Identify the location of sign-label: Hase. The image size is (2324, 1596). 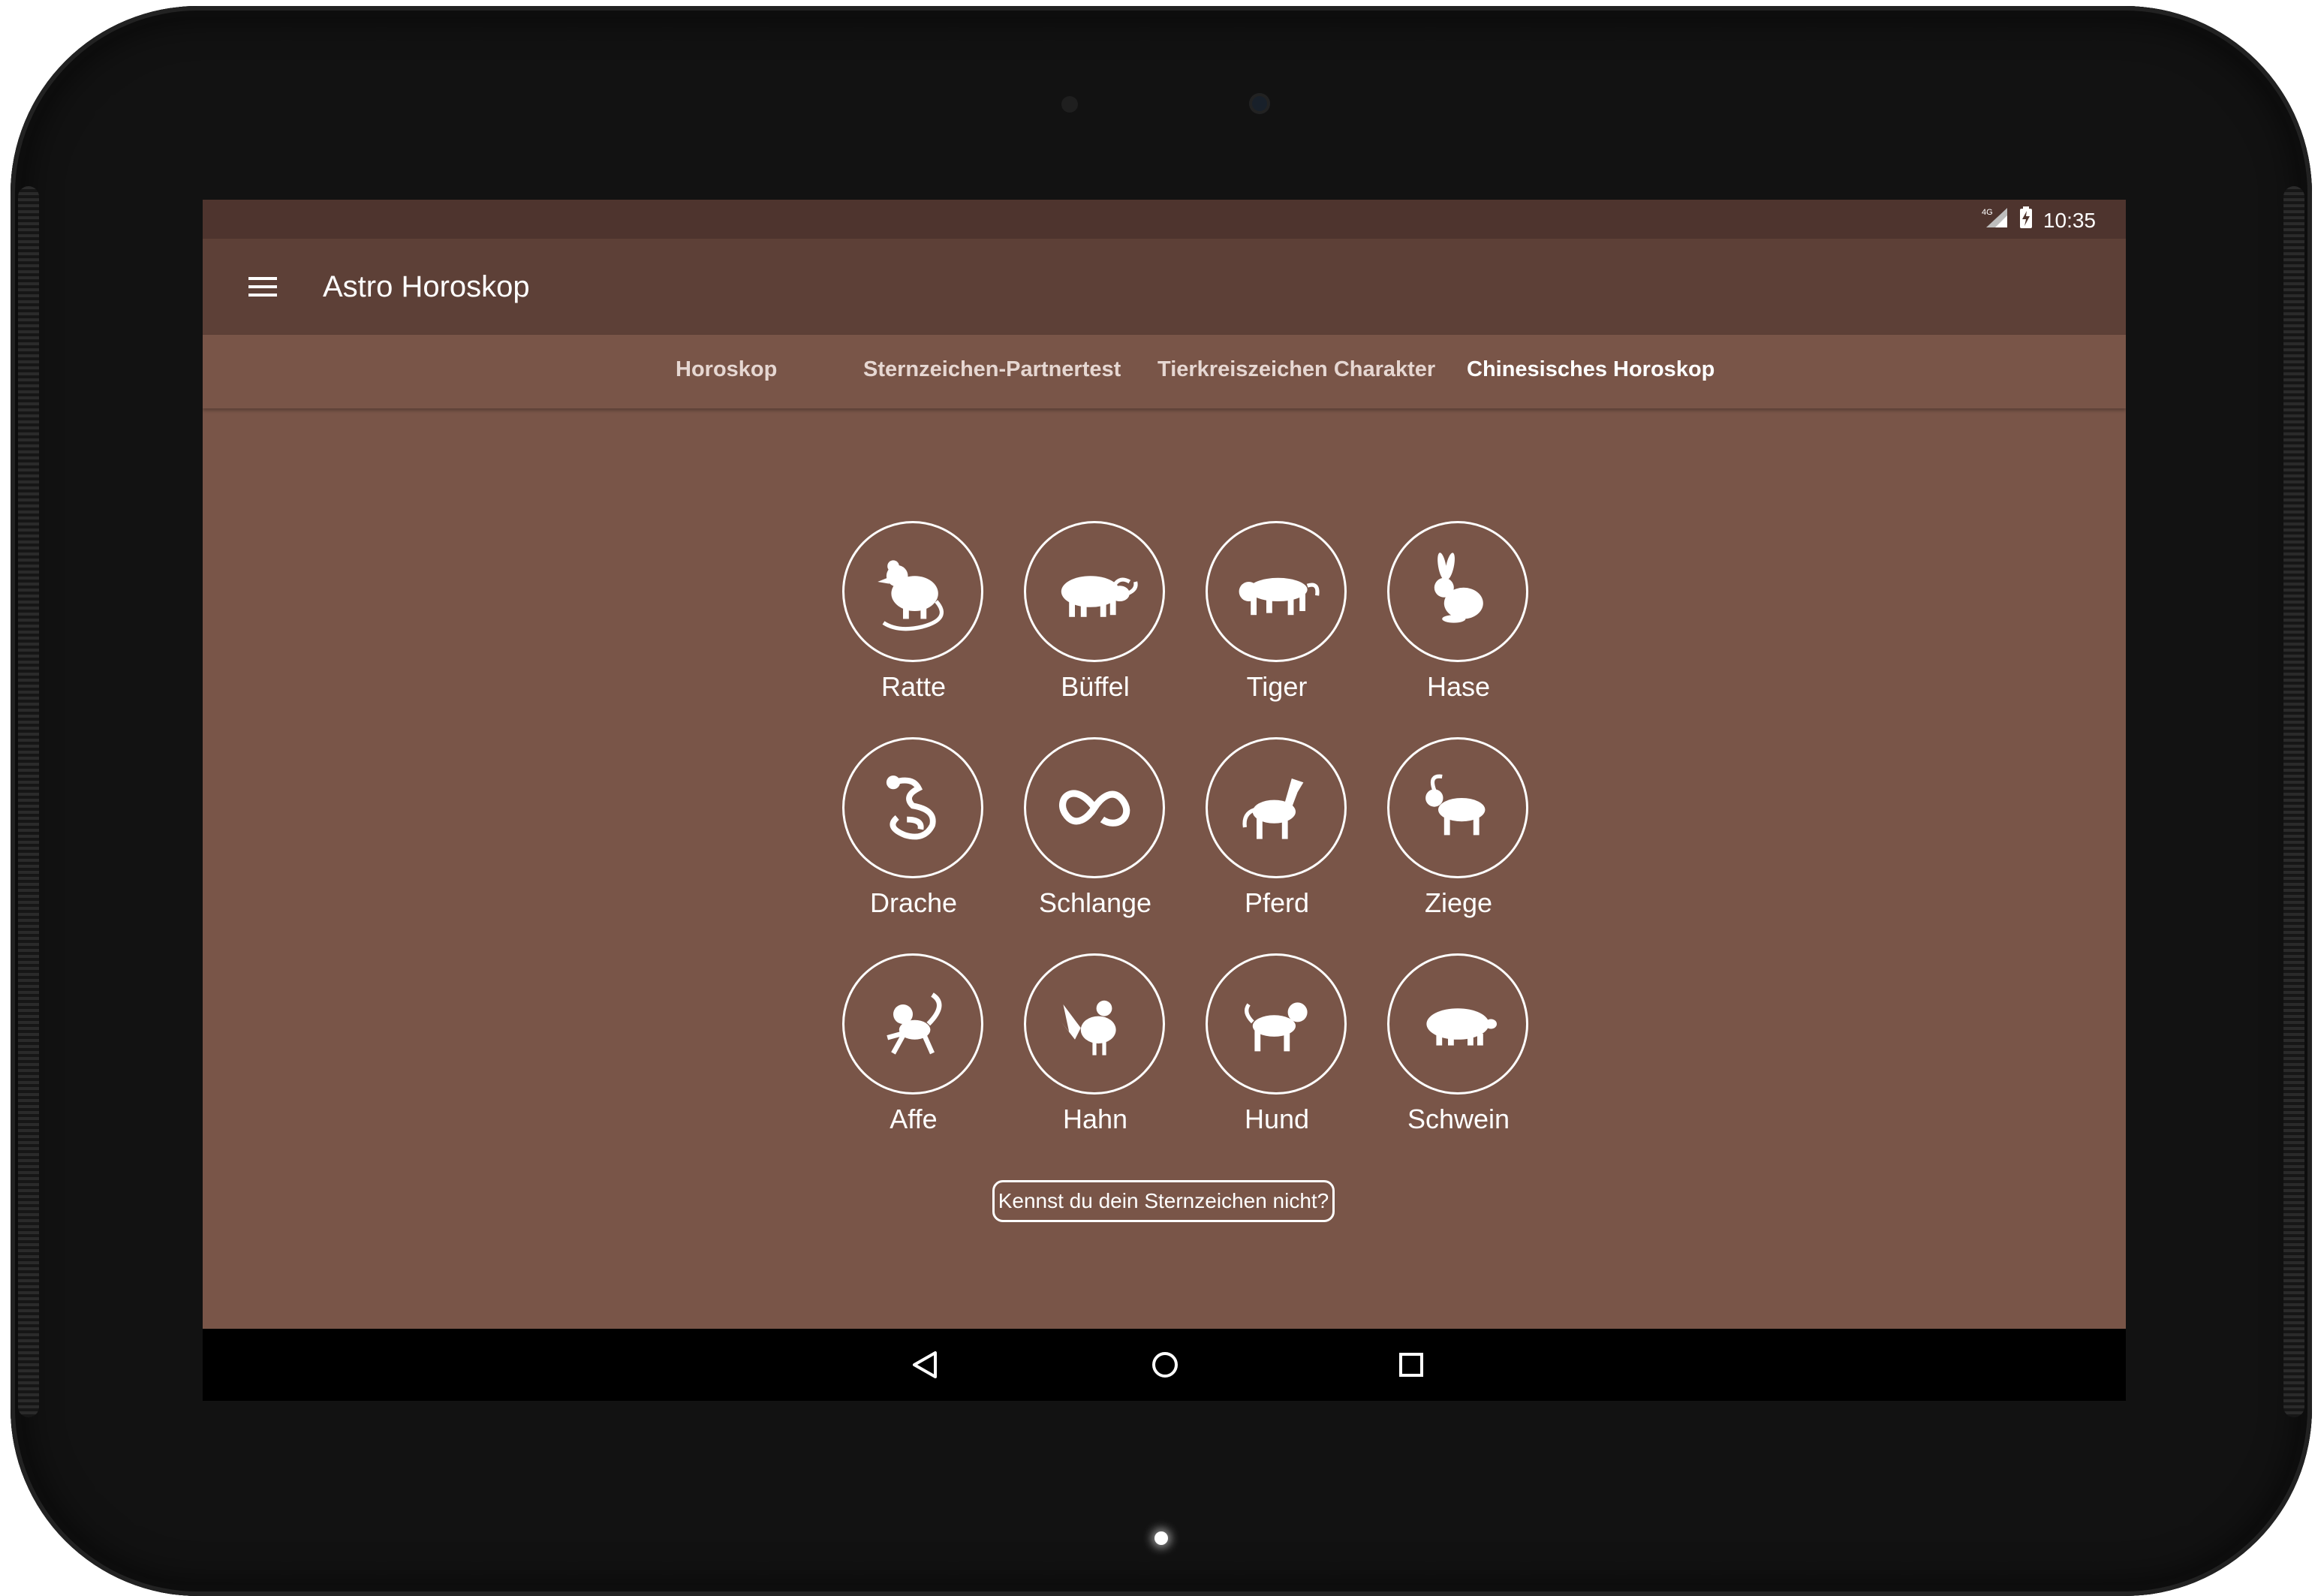
(1458, 686).